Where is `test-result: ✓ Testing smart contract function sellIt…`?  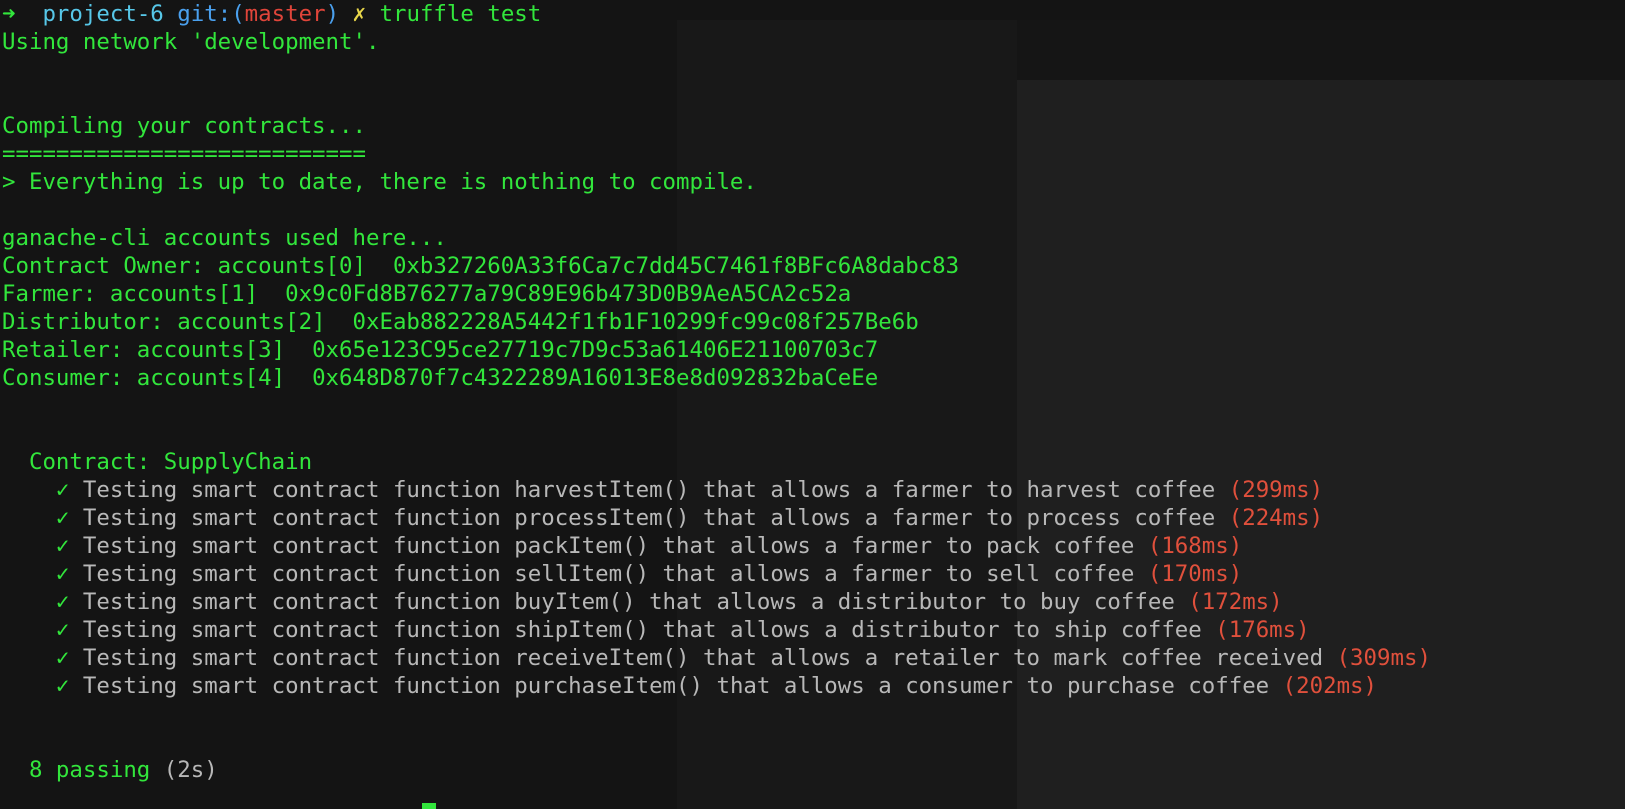 test-result: ✓ Testing smart contract function sellIt… is located at coordinates (813, 574).